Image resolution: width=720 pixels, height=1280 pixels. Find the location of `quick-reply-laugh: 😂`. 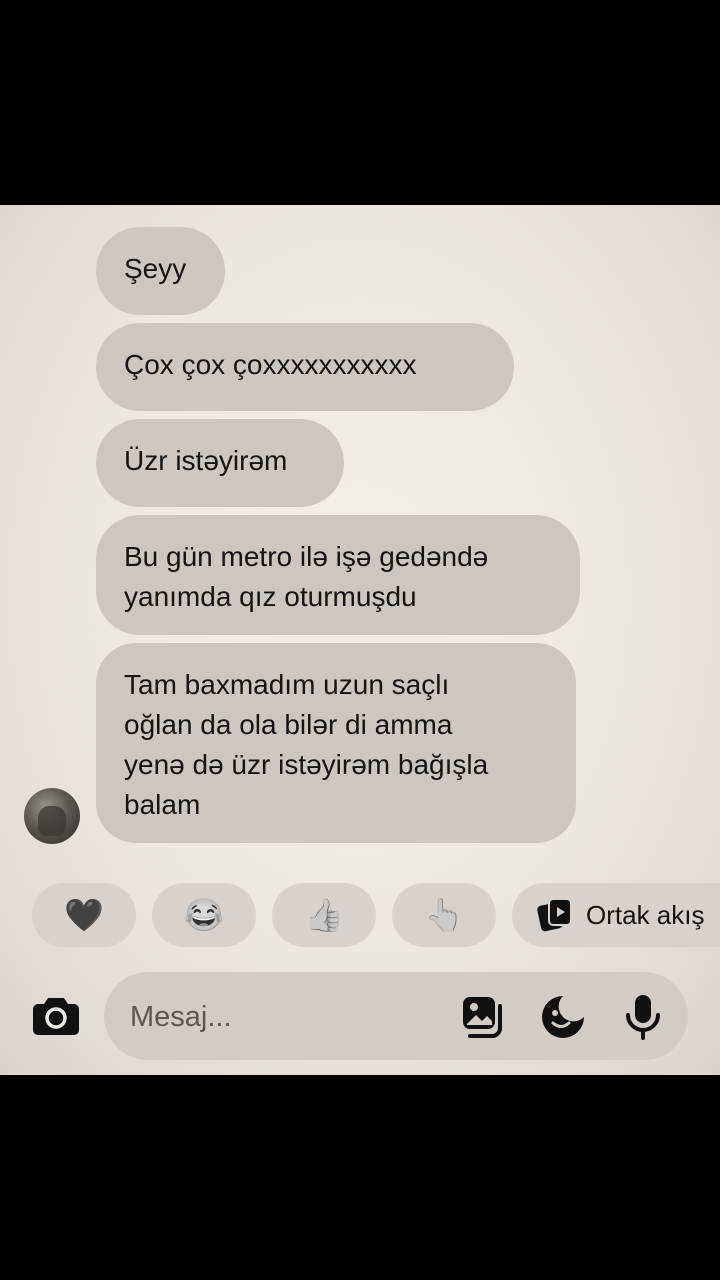

quick-reply-laugh: 😂 is located at coordinates (204, 915).